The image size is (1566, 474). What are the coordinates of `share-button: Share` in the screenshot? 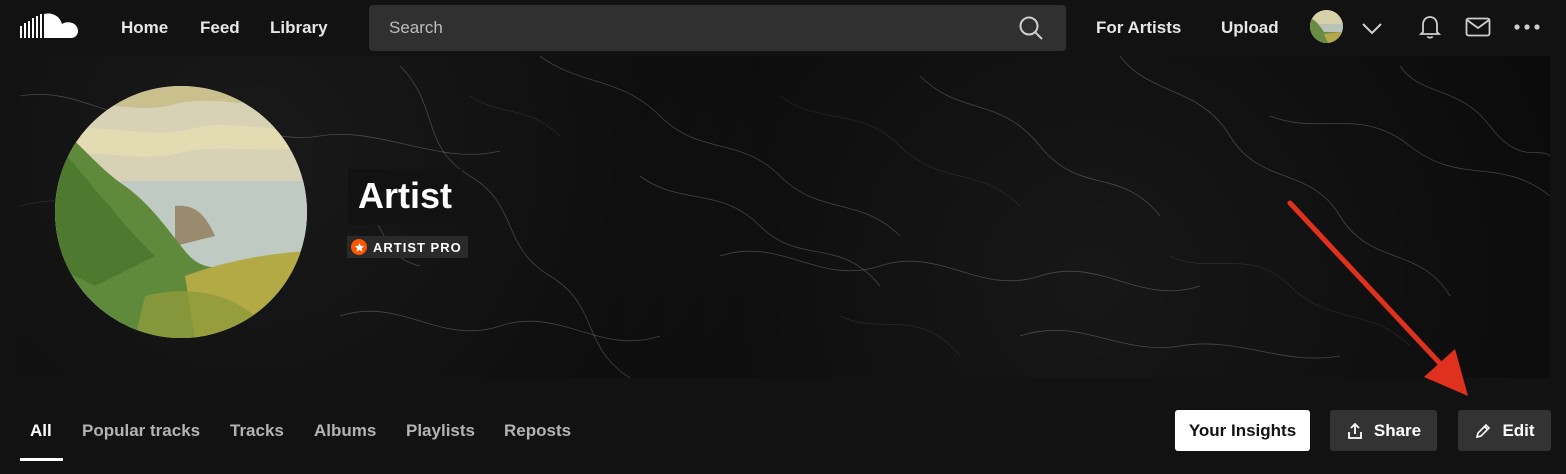 It's located at (1383, 430).